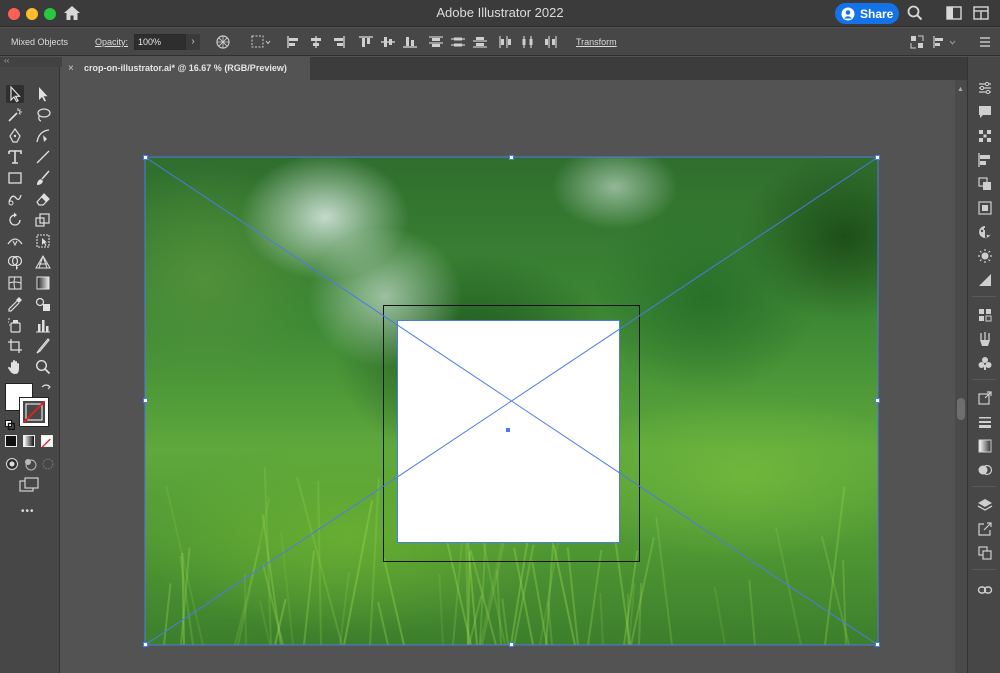  I want to click on shaper-tool-icon, so click(15, 199).